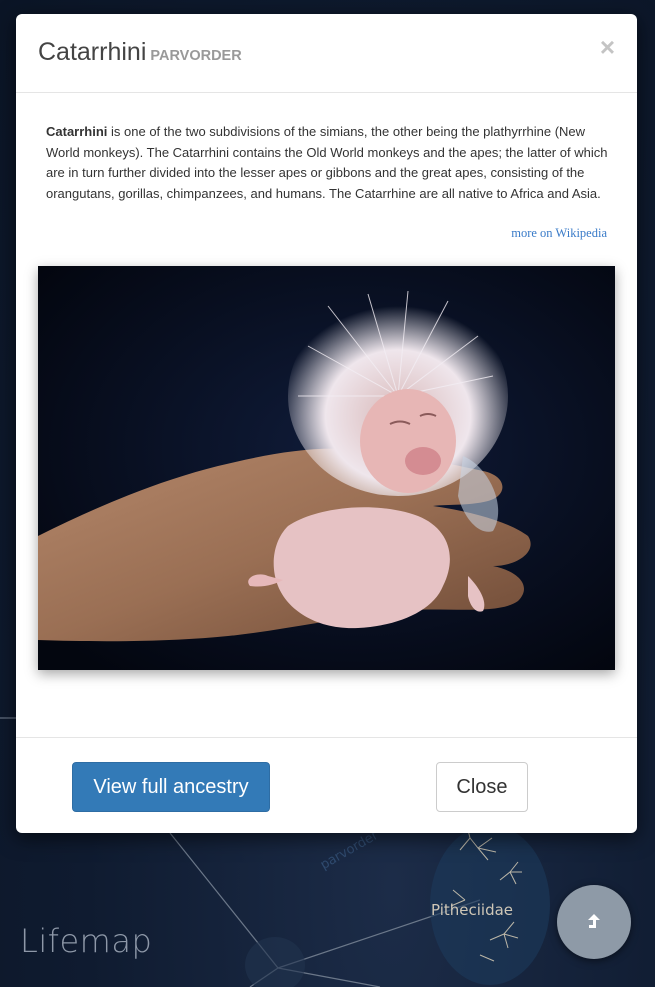 Image resolution: width=655 pixels, height=987 pixels. I want to click on modal-title: Catarrhini PARVORDER, so click(140, 52).